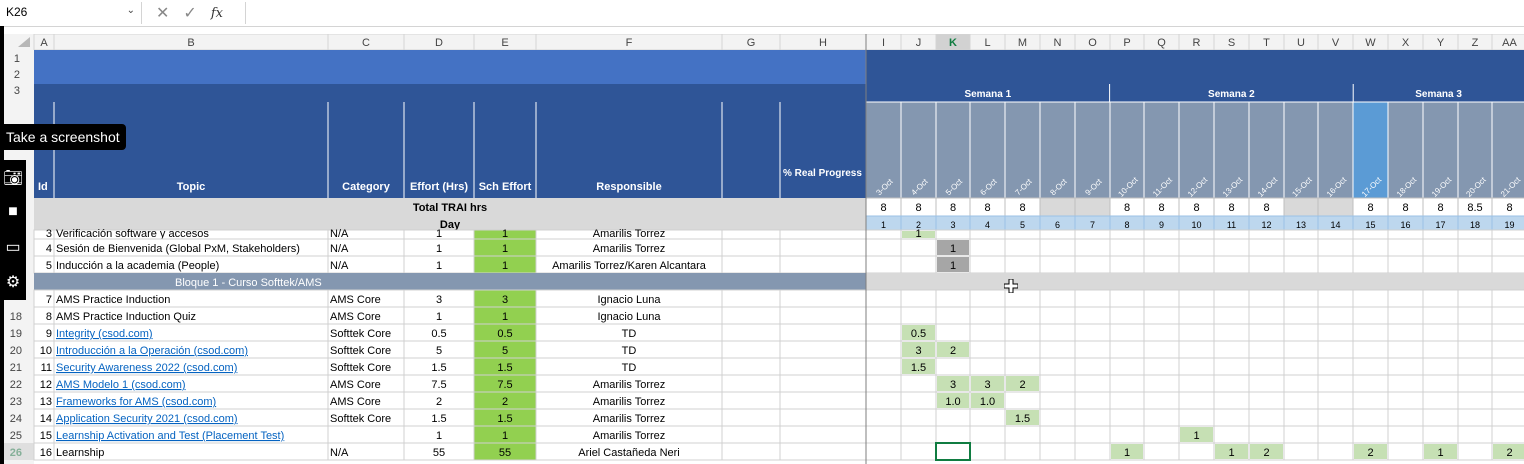  What do you see at coordinates (17, 59) in the screenshot?
I see `row-number-1: 1` at bounding box center [17, 59].